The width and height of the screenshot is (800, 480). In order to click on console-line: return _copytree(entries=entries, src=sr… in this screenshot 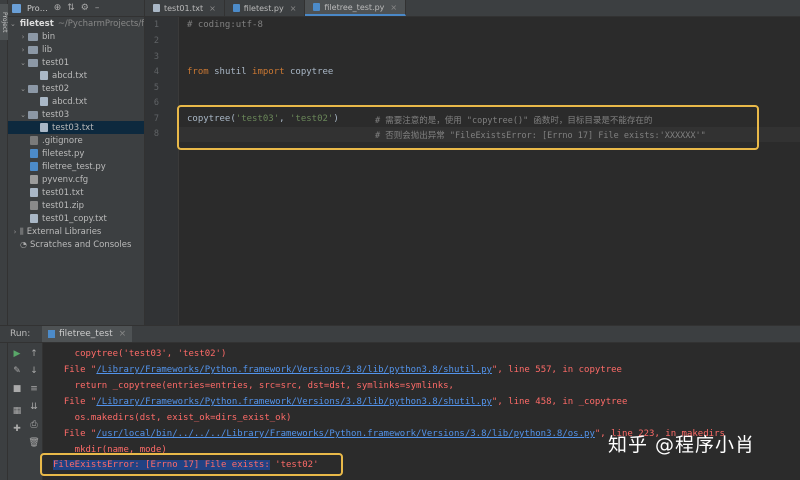, I will do `click(253, 386)`.